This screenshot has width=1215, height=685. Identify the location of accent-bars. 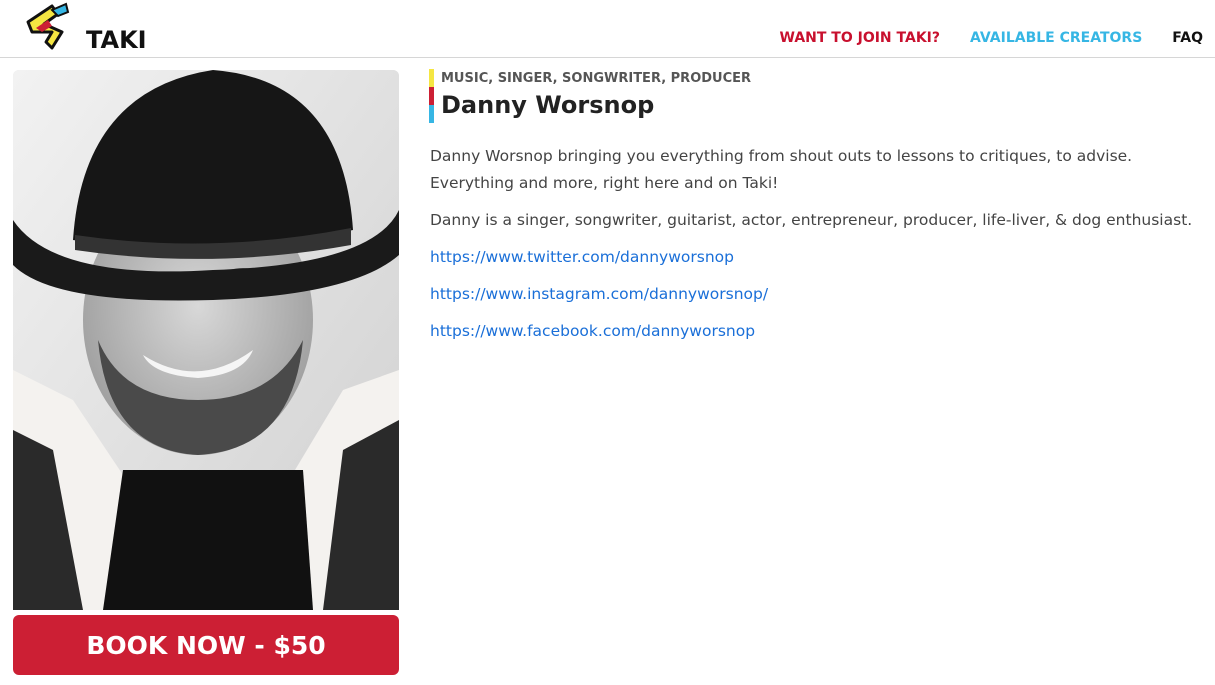
(431, 96).